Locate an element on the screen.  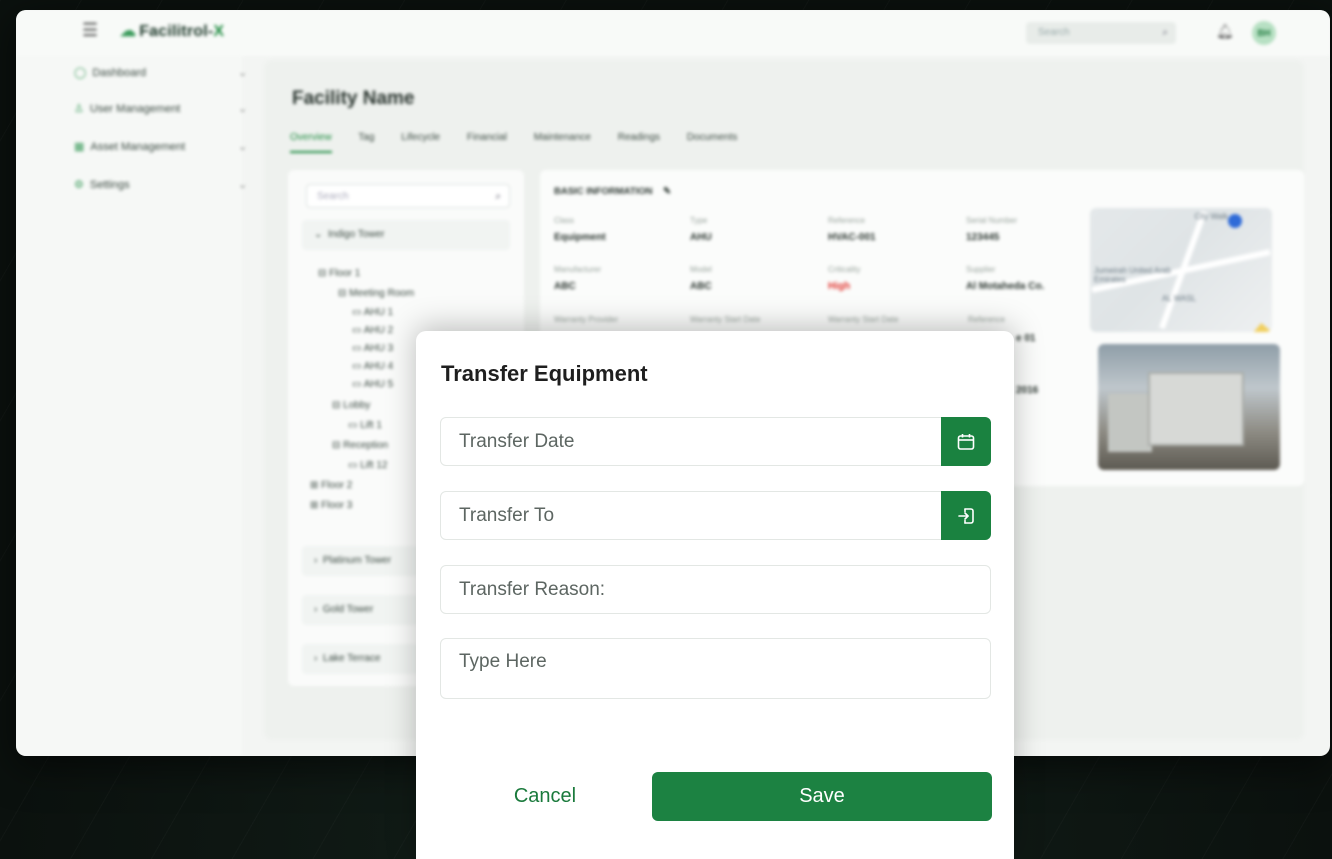
tree-node: ⊞ Floor 2 is located at coordinates (331, 485).